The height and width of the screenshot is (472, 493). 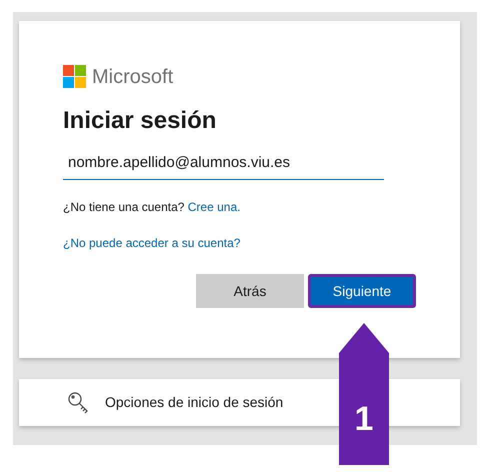 I want to click on signup-text: ¿No tiene una cuenta? Cree una., so click(x=152, y=207).